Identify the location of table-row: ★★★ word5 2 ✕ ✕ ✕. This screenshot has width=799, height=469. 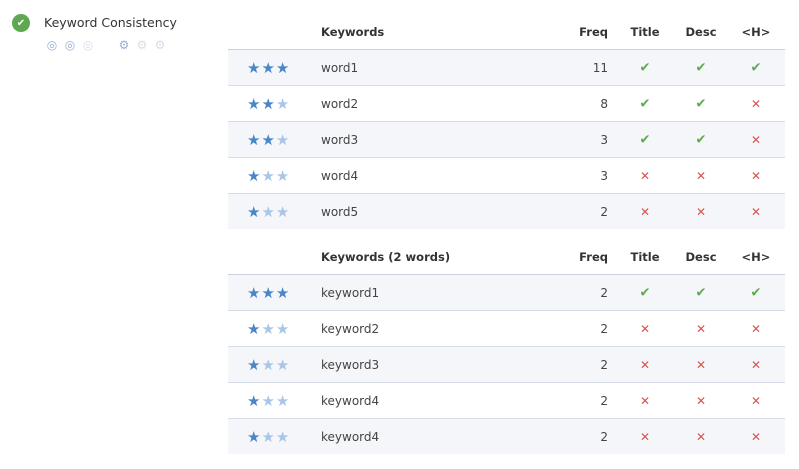
(506, 211).